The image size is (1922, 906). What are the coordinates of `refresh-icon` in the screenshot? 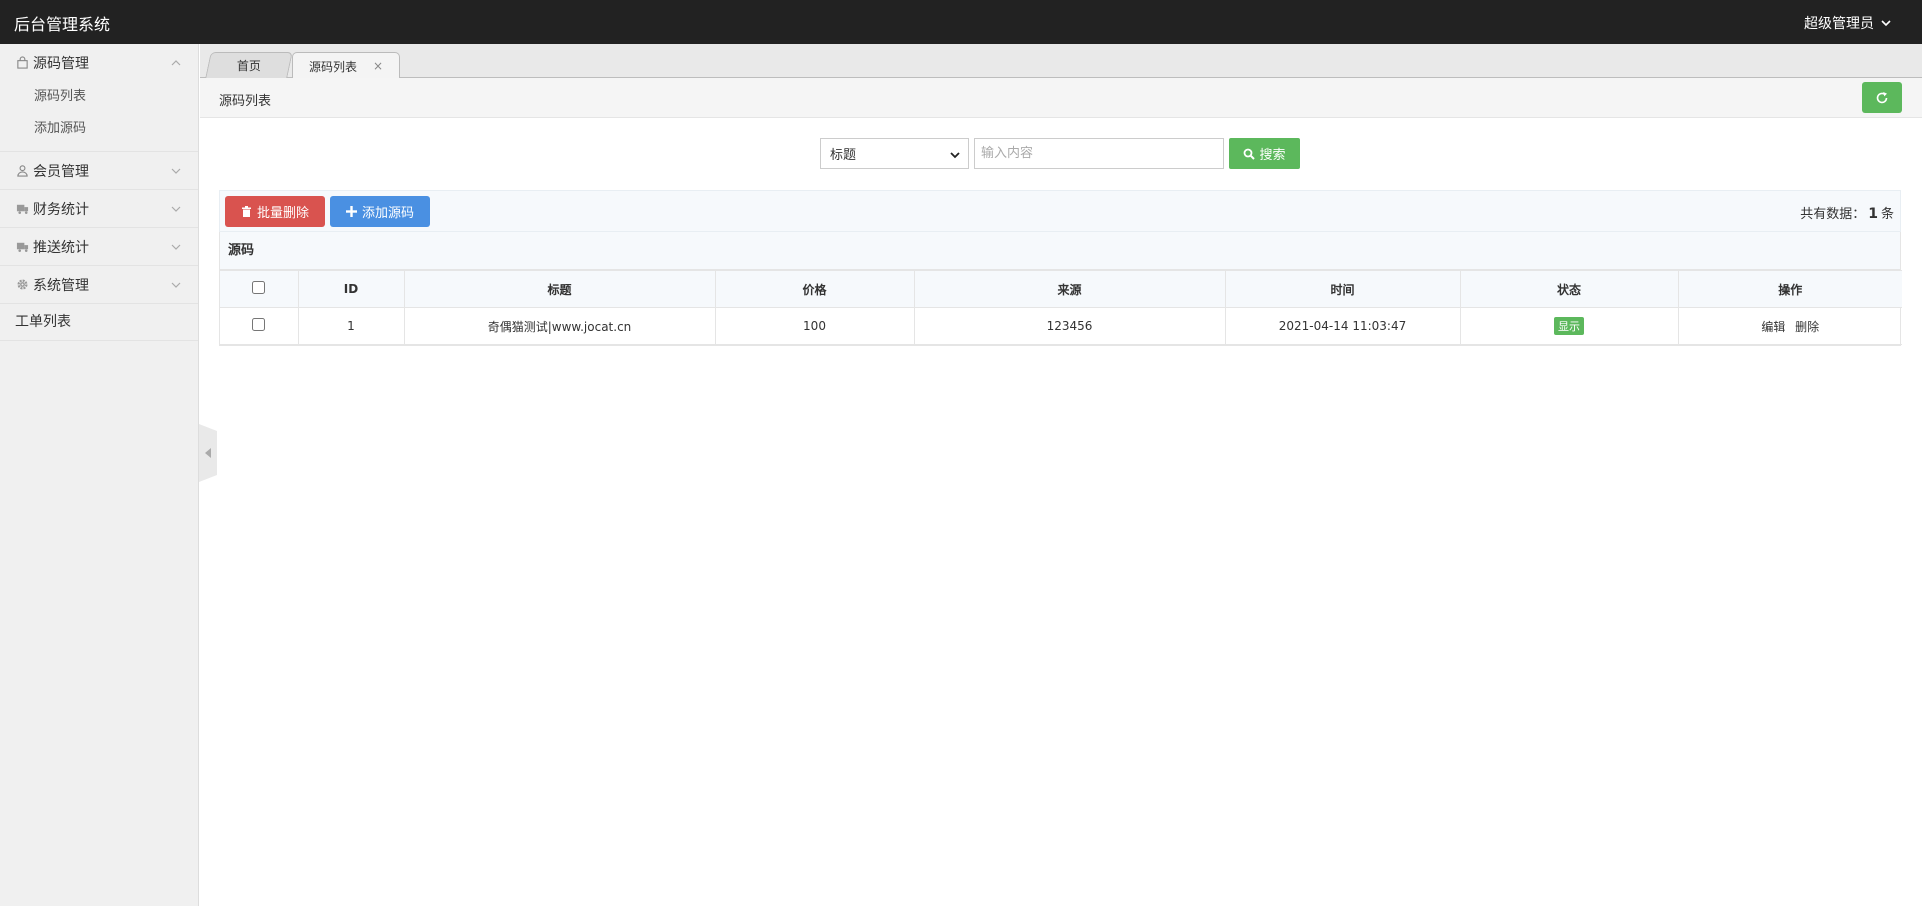 It's located at (1882, 97).